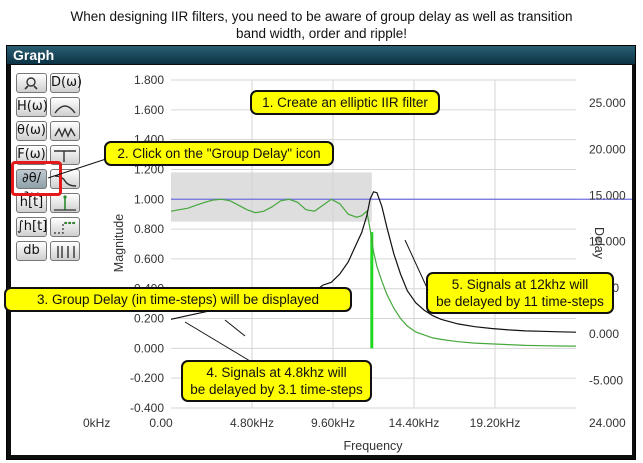  I want to click on callout-create-filter-text: 1. Create an elliptic IIR filter, so click(345, 102).